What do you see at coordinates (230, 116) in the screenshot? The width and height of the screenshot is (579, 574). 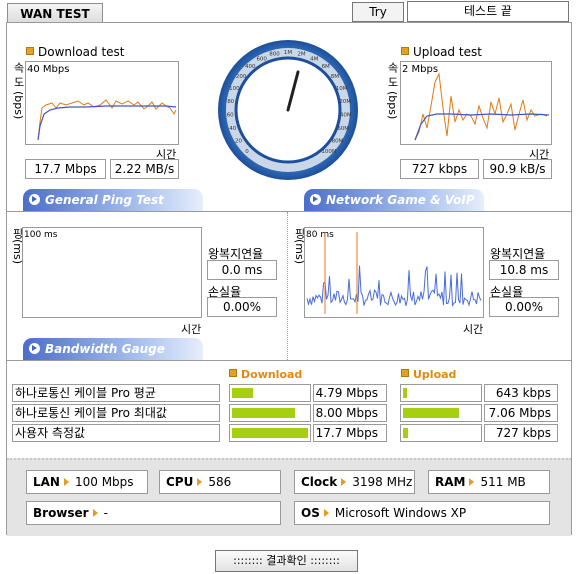 I see `gauge-tick-label: 60` at bounding box center [230, 116].